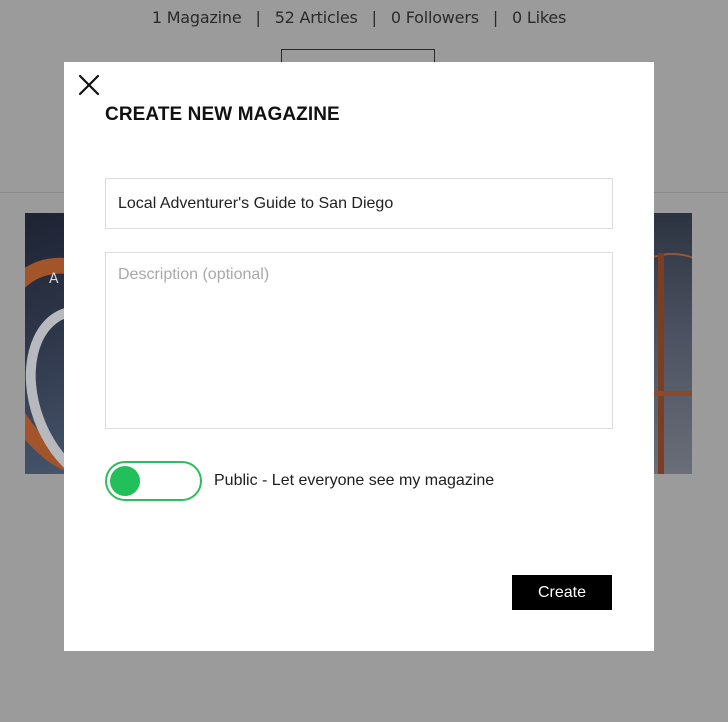 The height and width of the screenshot is (722, 728). I want to click on like-count: 0 Likes, so click(539, 17).